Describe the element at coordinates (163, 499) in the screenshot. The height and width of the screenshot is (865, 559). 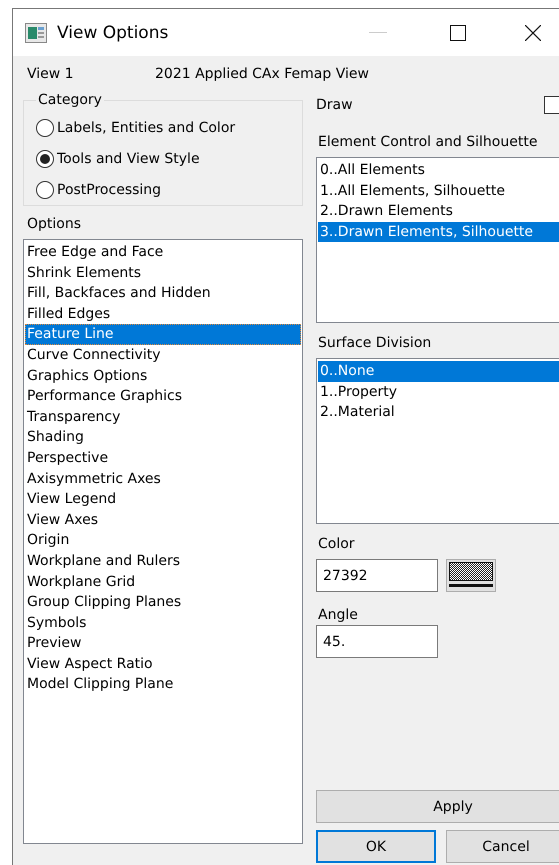
I see `list-item: View Legend` at that location.